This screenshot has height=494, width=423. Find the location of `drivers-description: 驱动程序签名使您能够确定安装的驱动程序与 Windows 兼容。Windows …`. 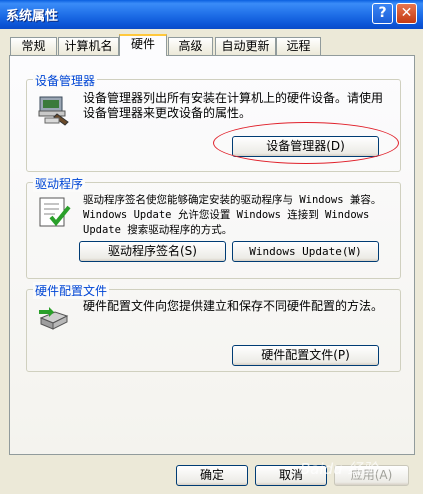

drivers-description: 驱动程序签名使您能够确定安装的驱动程序与 Windows 兼容。Windows … is located at coordinates (232, 215).